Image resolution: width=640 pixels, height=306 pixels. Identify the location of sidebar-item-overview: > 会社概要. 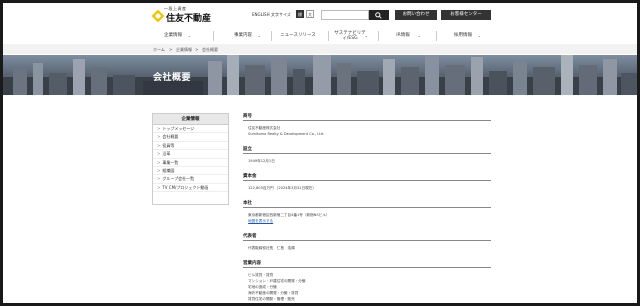
(190, 137).